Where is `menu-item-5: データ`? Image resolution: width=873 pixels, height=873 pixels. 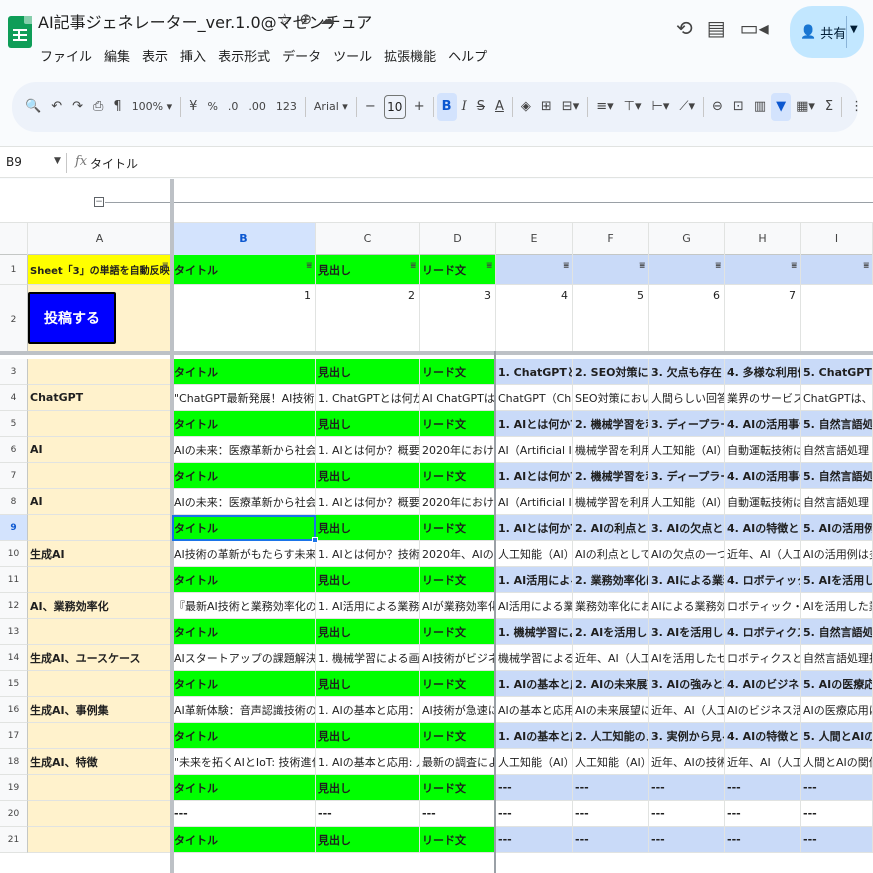 menu-item-5: データ is located at coordinates (301, 55).